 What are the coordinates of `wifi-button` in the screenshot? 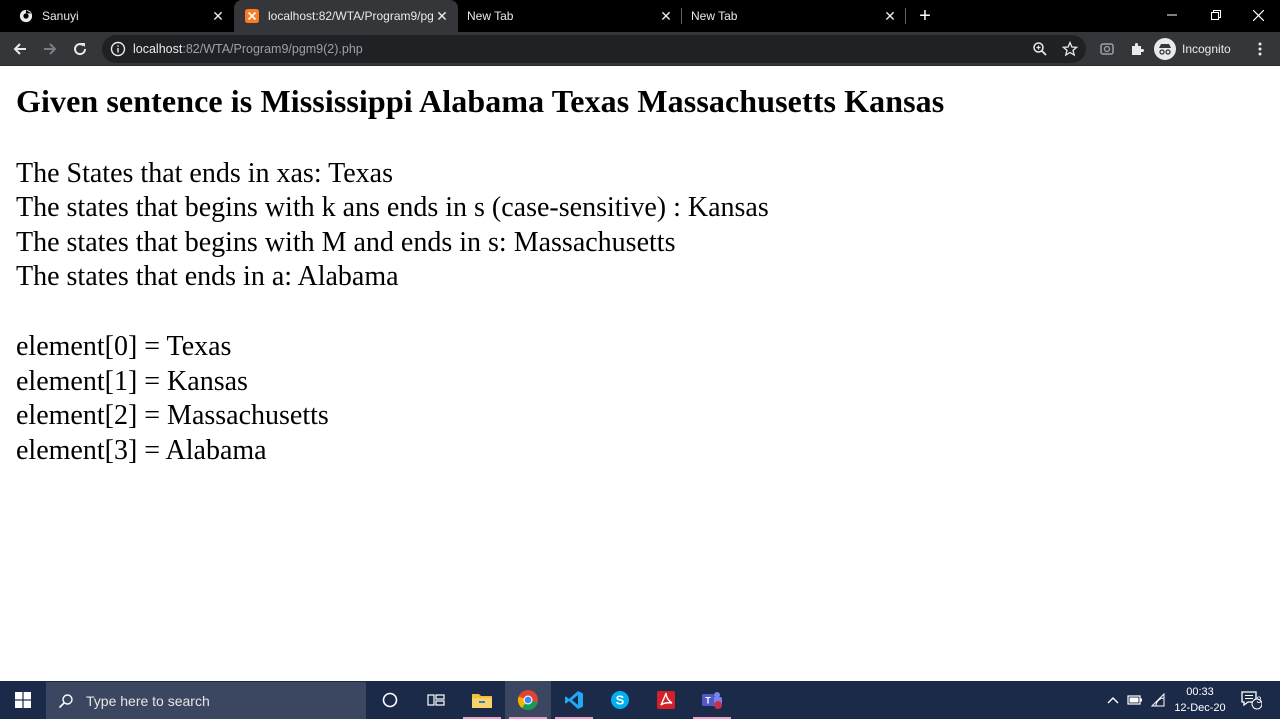 It's located at (1158, 700).